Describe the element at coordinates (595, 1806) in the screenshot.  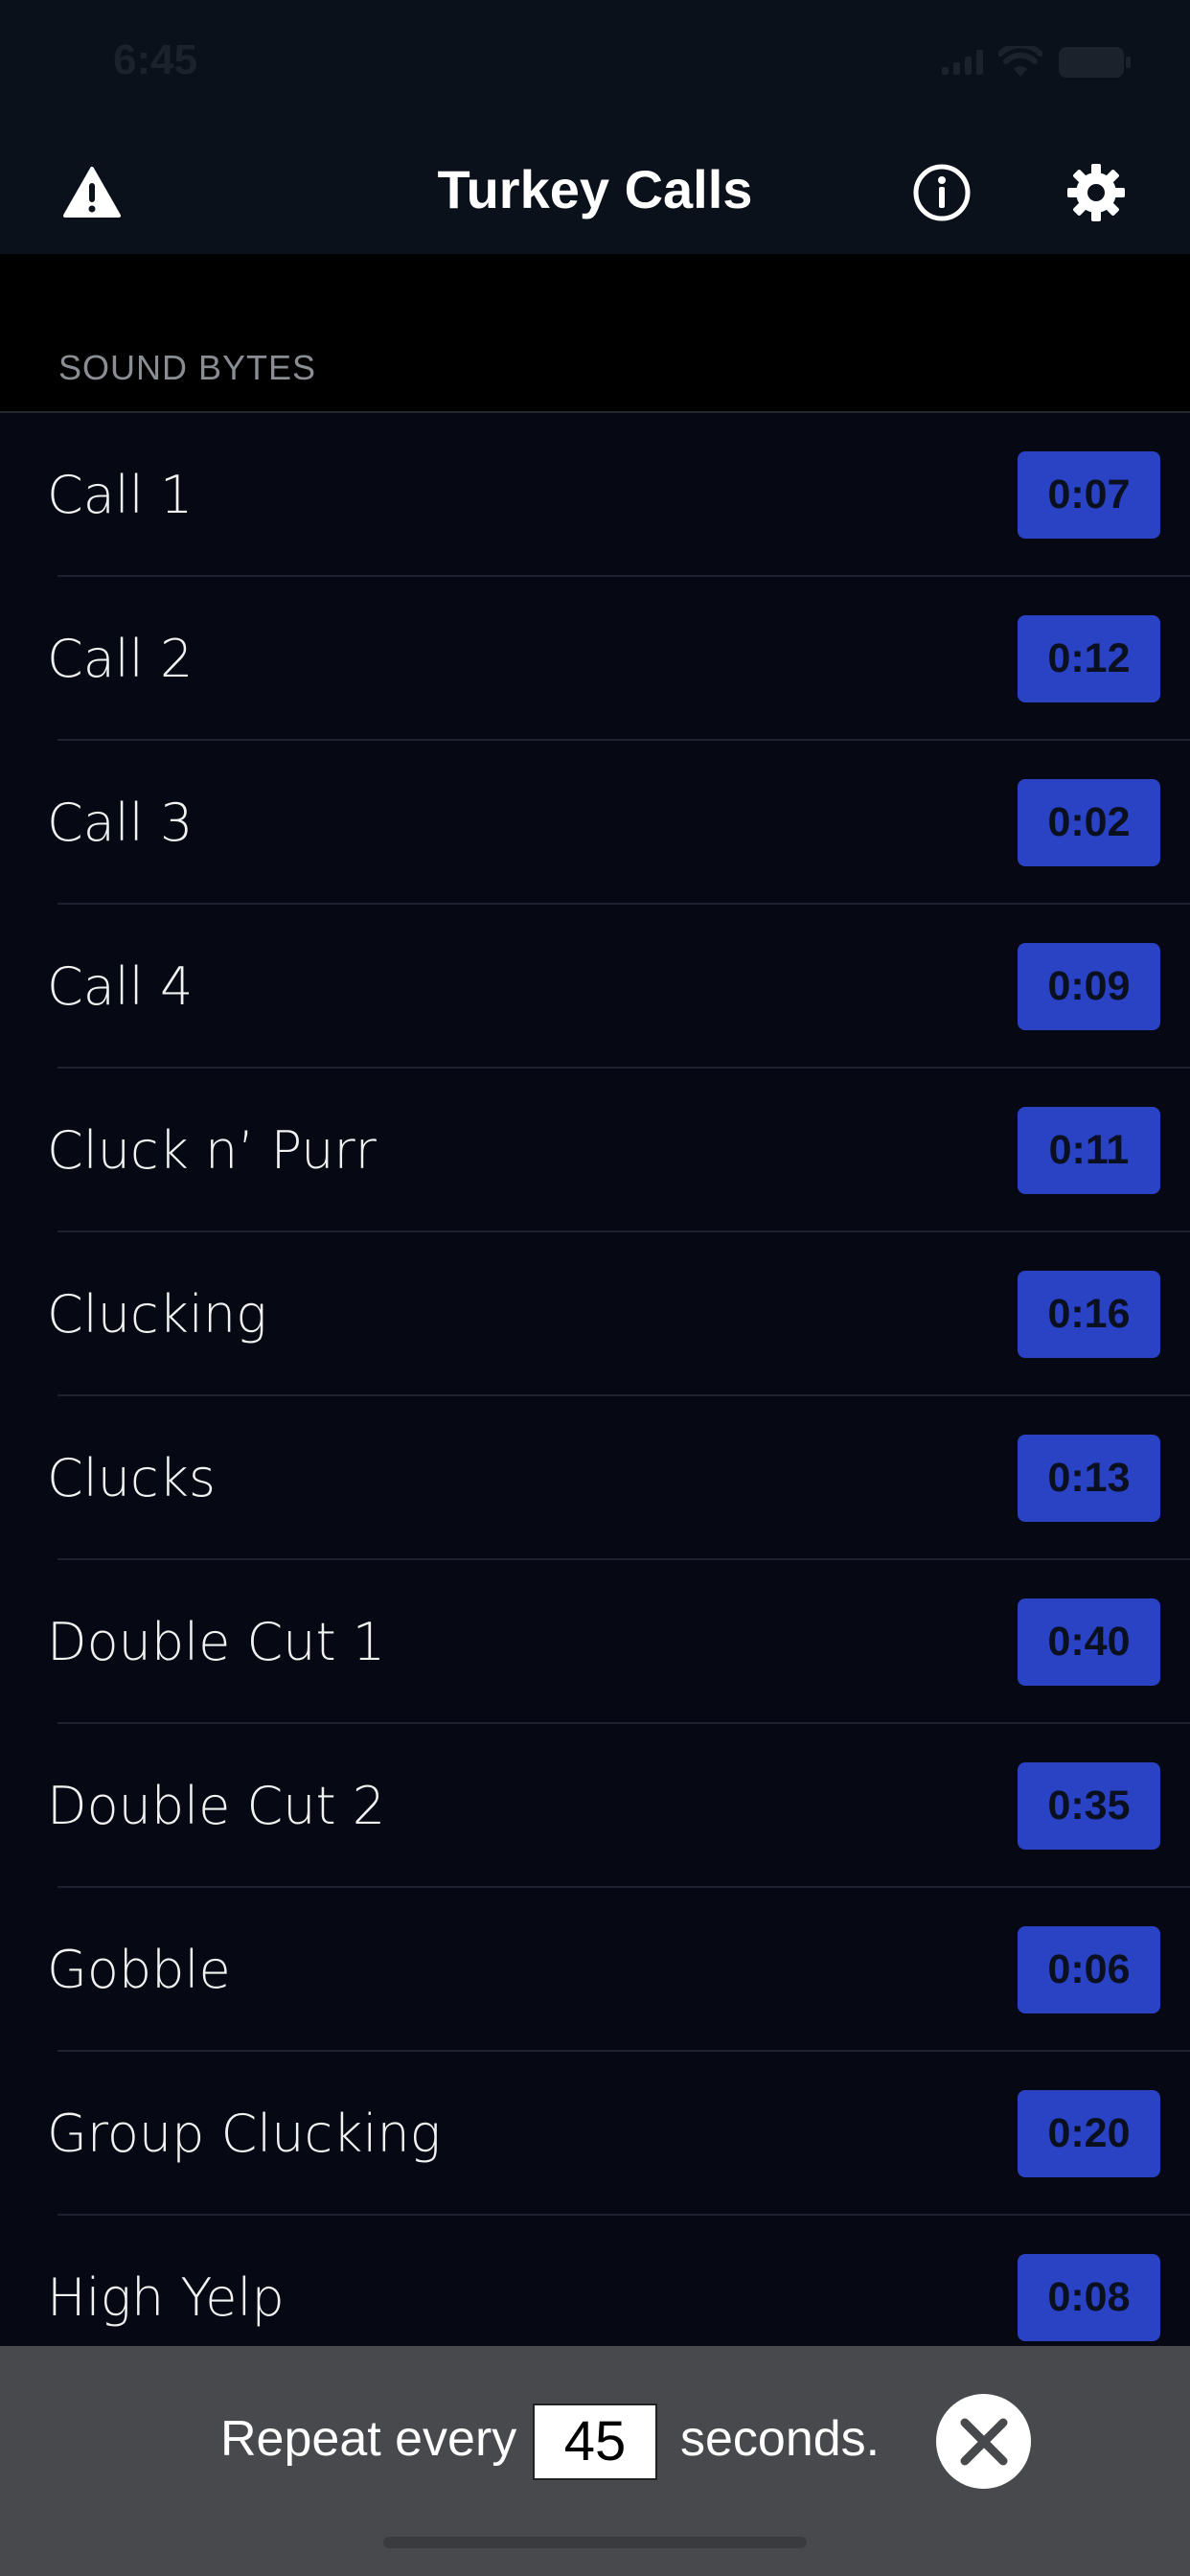
I see `list-item: Double Cut 2 0:35` at that location.